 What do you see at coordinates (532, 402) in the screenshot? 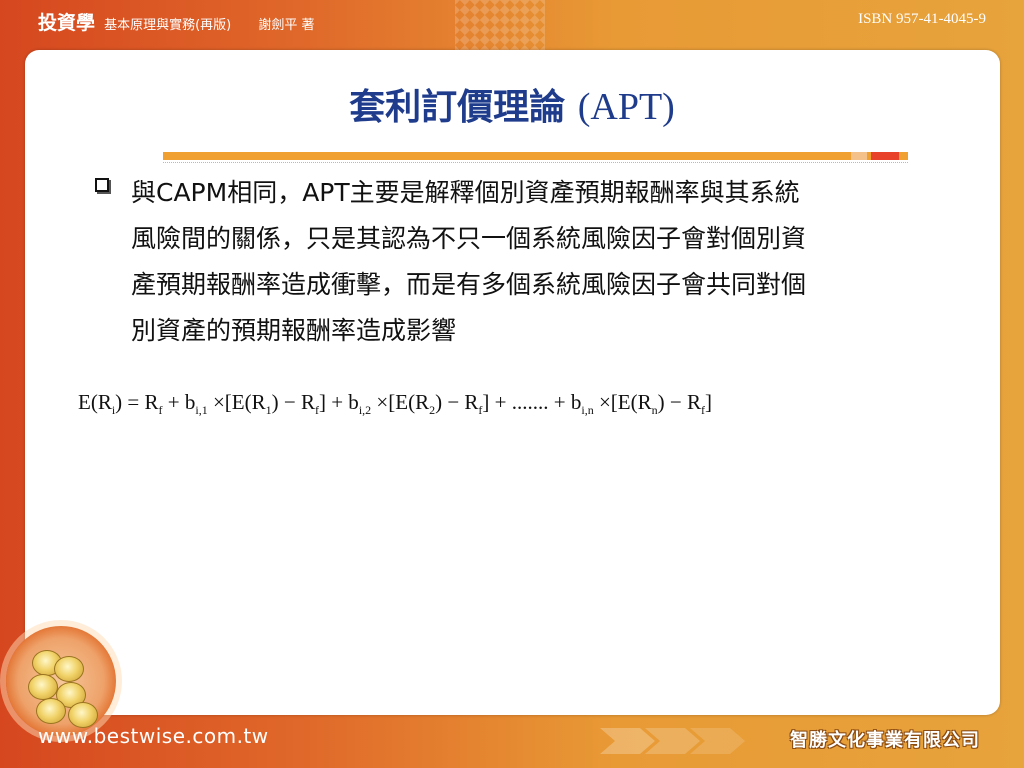
I see `formula-part: ] + ....... + b` at bounding box center [532, 402].